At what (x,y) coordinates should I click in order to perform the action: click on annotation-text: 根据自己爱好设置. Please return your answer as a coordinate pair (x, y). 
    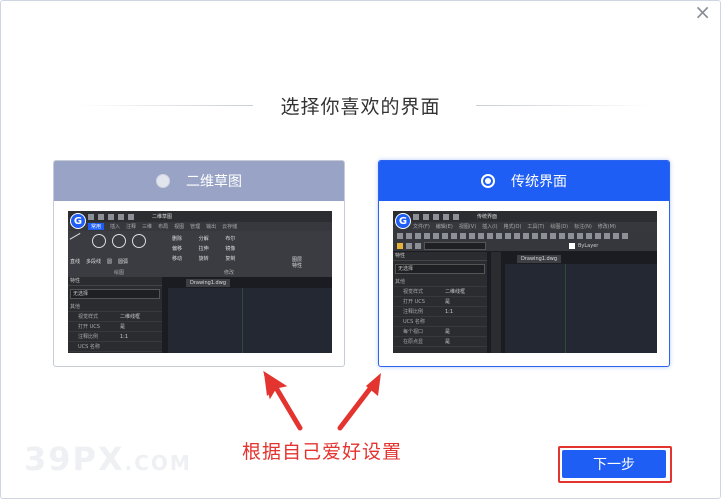
    Looking at the image, I should click on (322, 452).